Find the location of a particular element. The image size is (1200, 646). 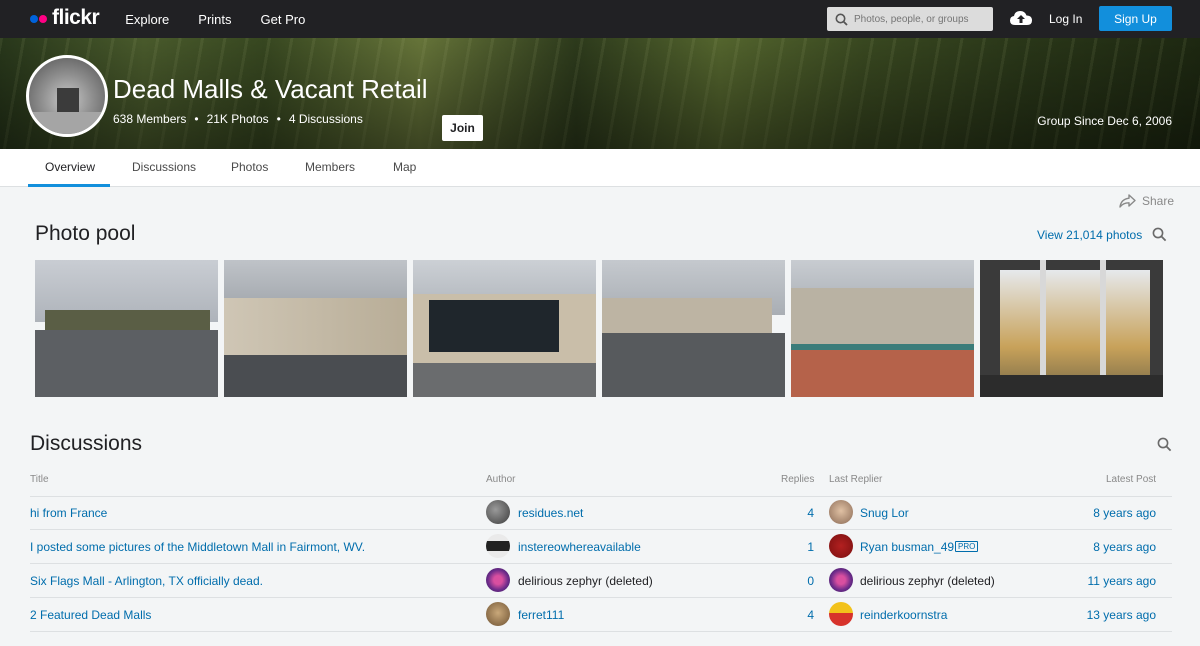

pro-badge: PRO is located at coordinates (967, 546).